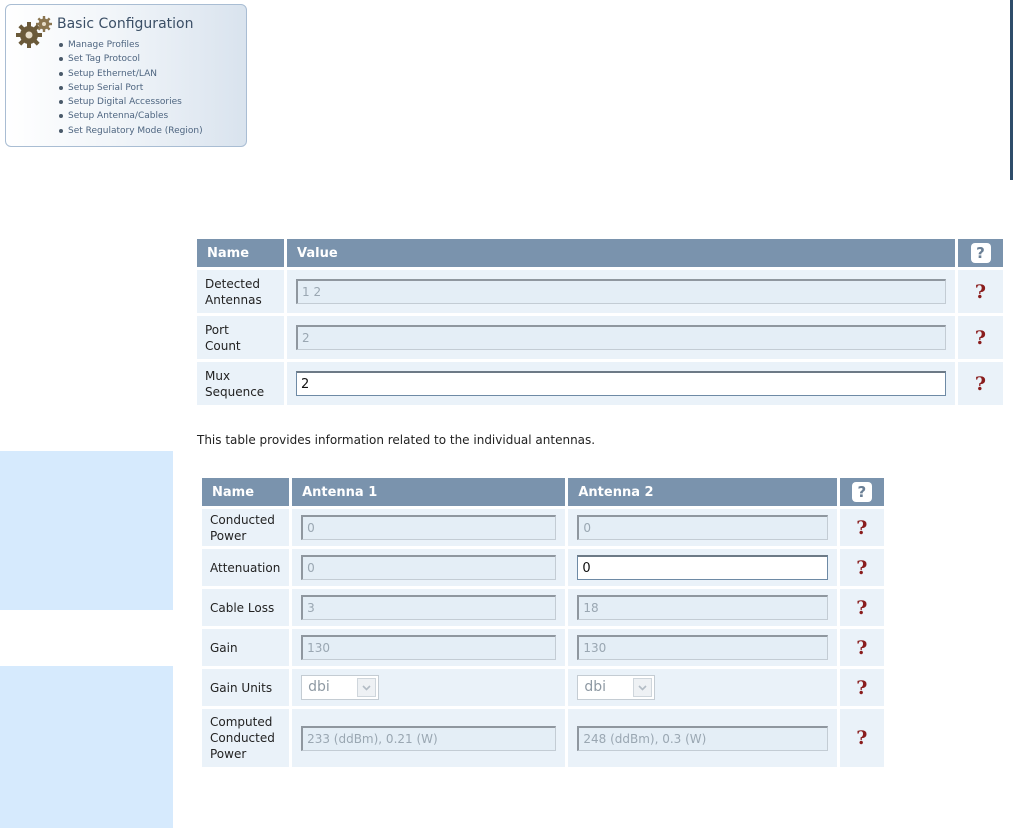 Image resolution: width=1013 pixels, height=828 pixels. I want to click on menu-item-setup-digital-accessories: Setup Digital Accessories, so click(130, 102).